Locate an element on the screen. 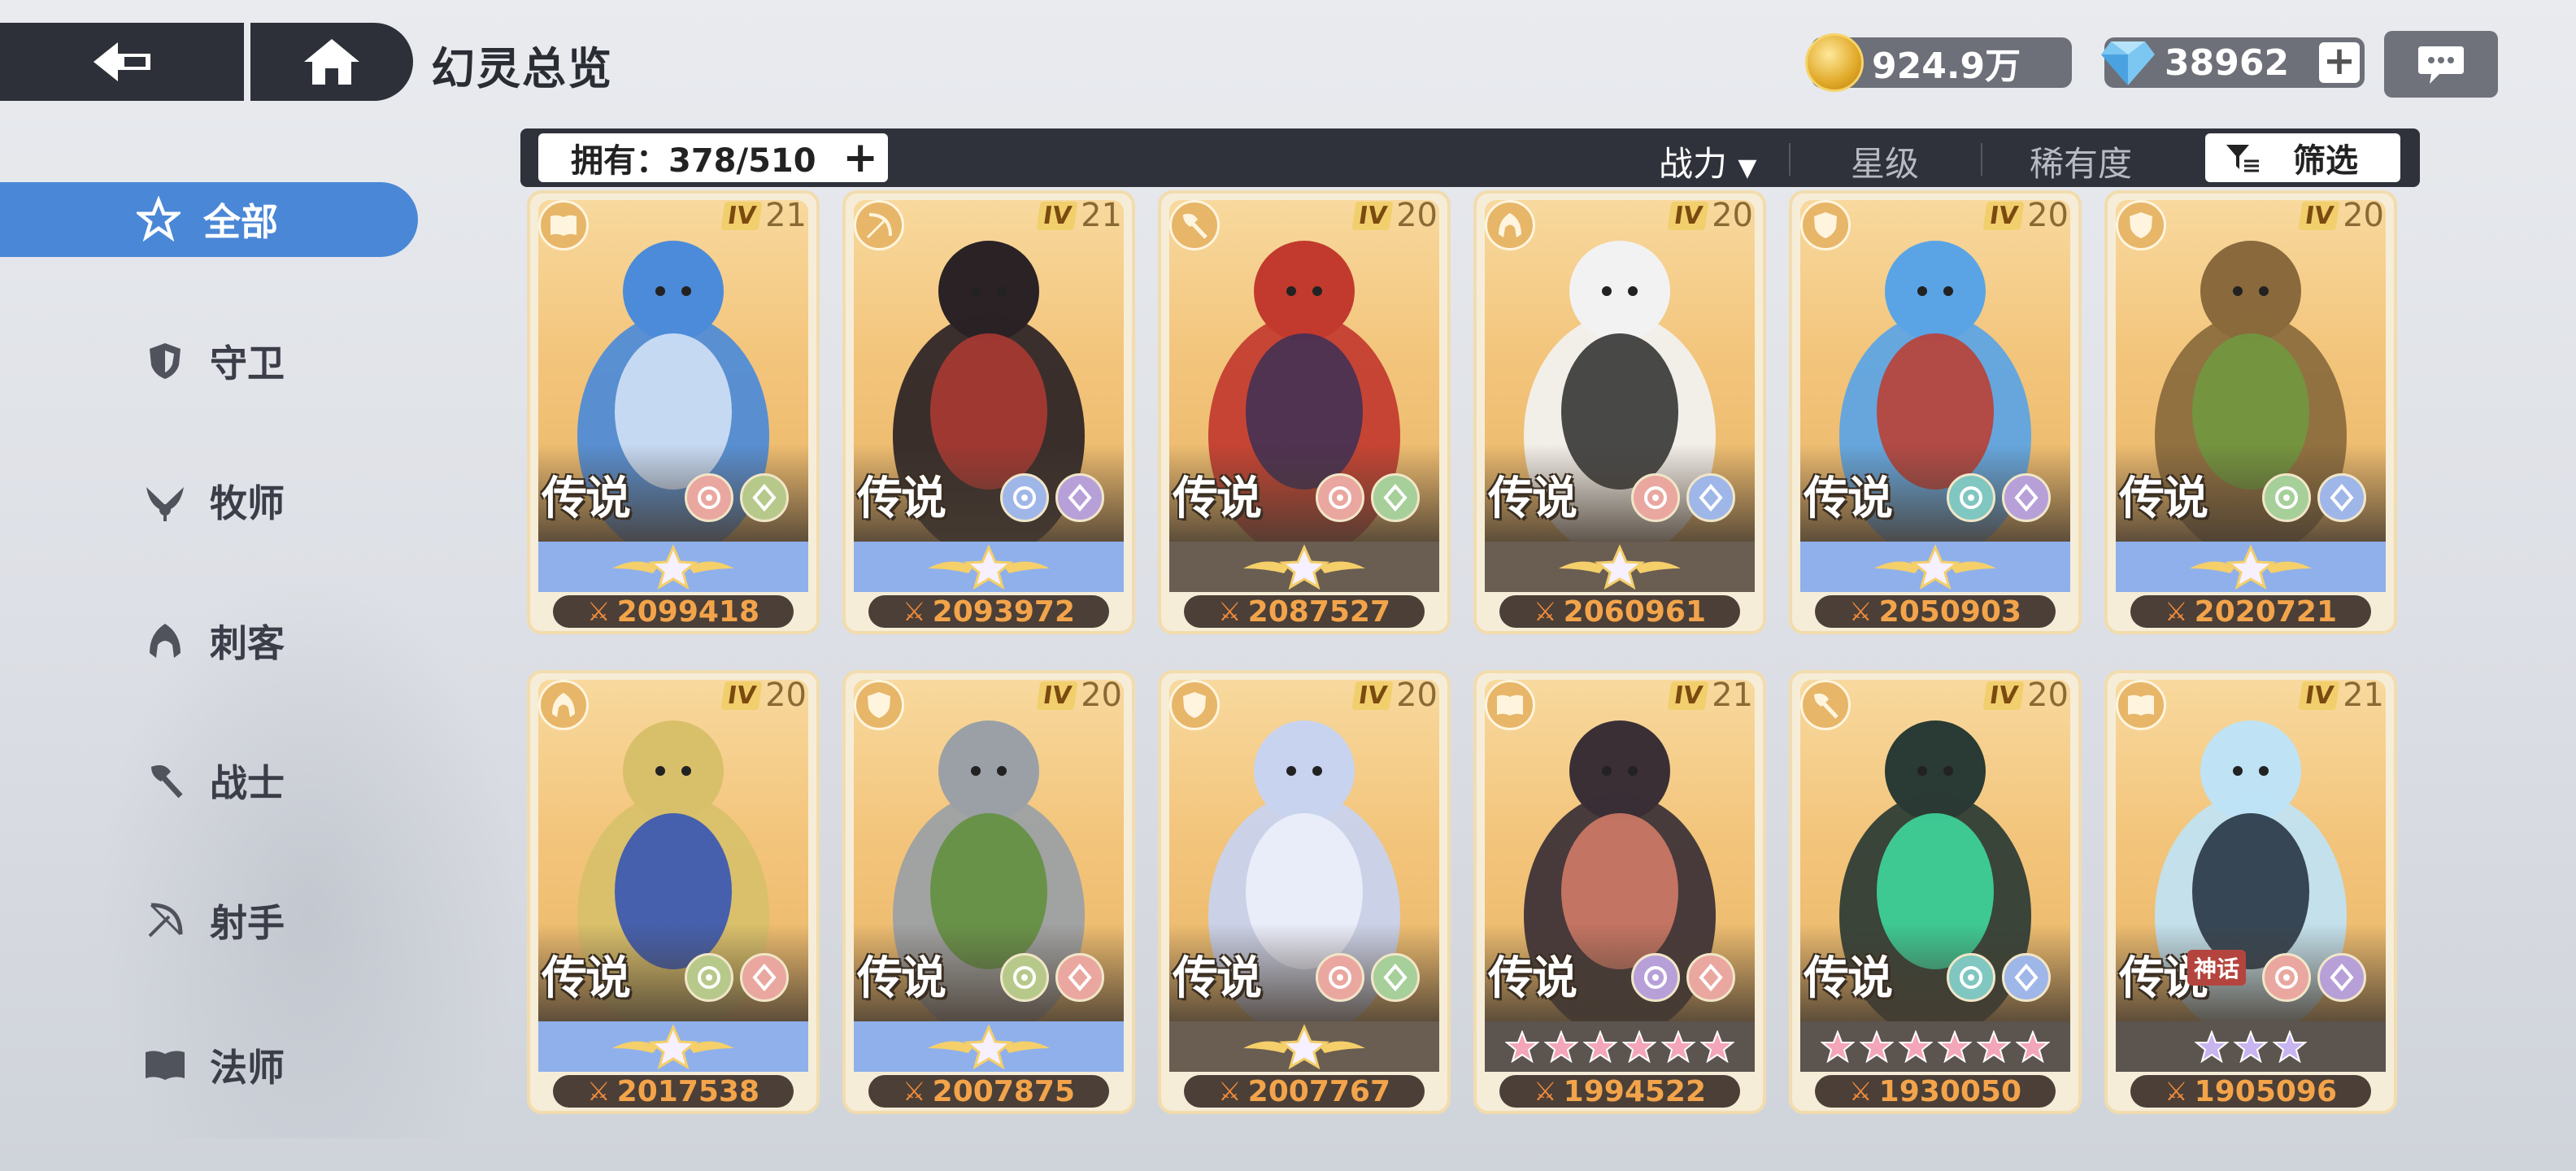 This screenshot has width=2576, height=1171. sidebar-item-archer: 射手 is located at coordinates (209, 921).